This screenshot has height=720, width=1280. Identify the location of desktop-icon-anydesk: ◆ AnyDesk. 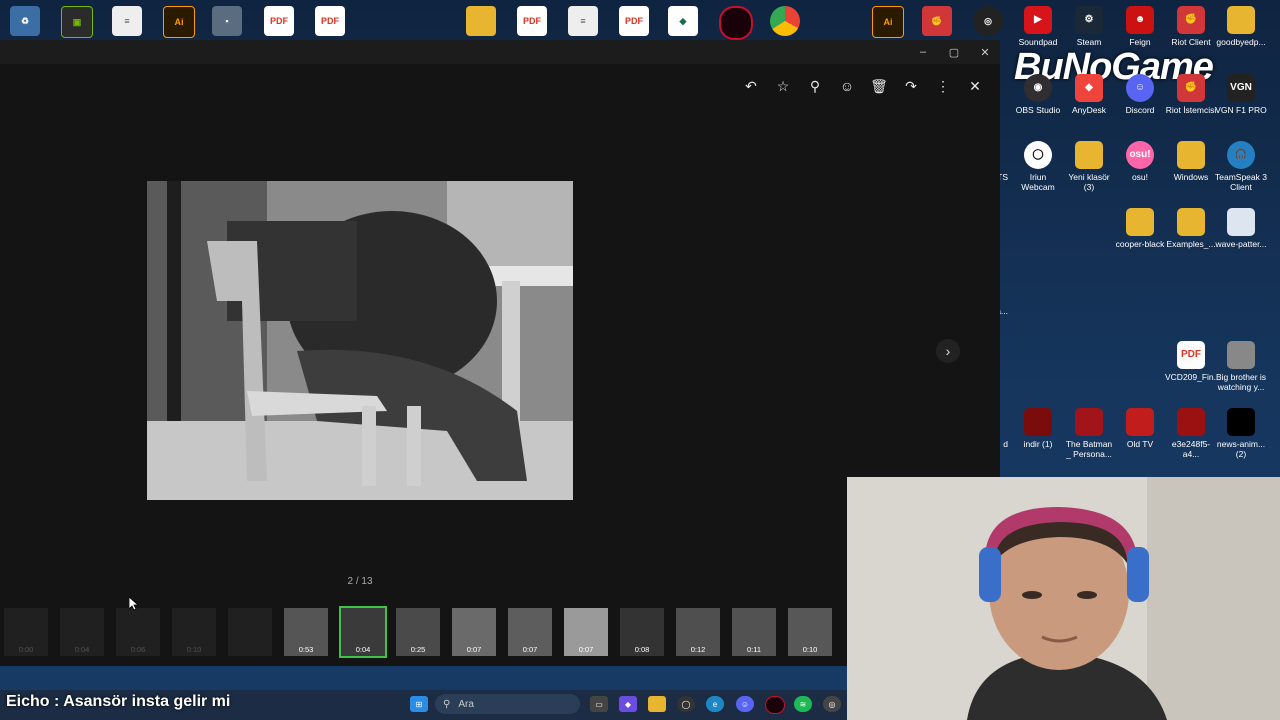
(1089, 94).